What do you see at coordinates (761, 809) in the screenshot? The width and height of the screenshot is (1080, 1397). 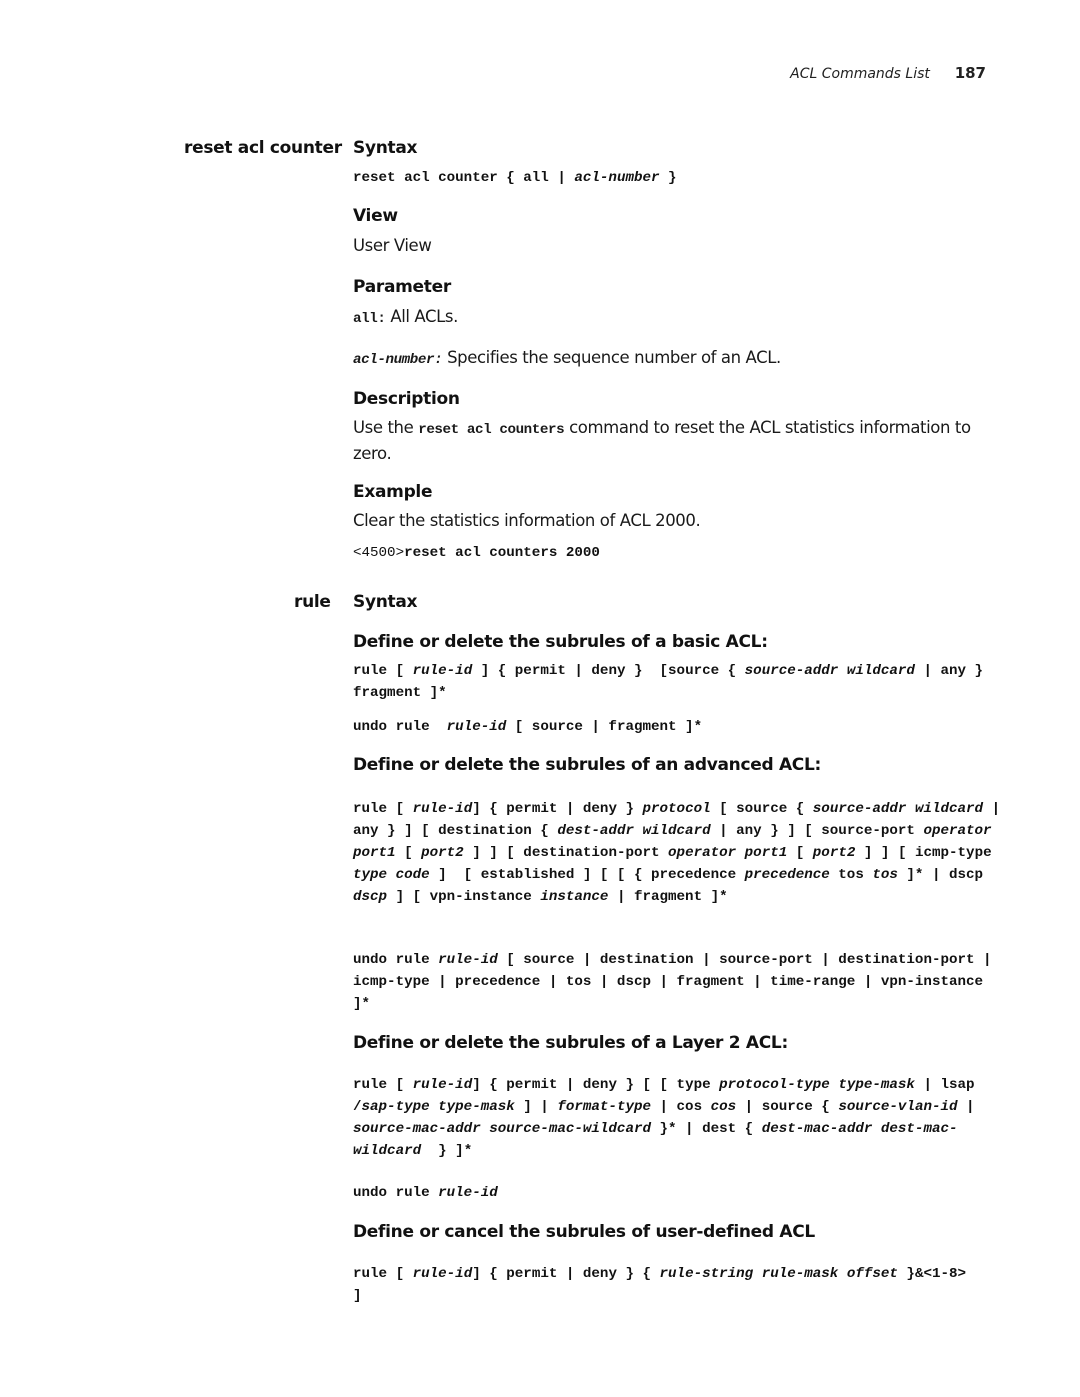 I see `code-keyword: [ source {` at bounding box center [761, 809].